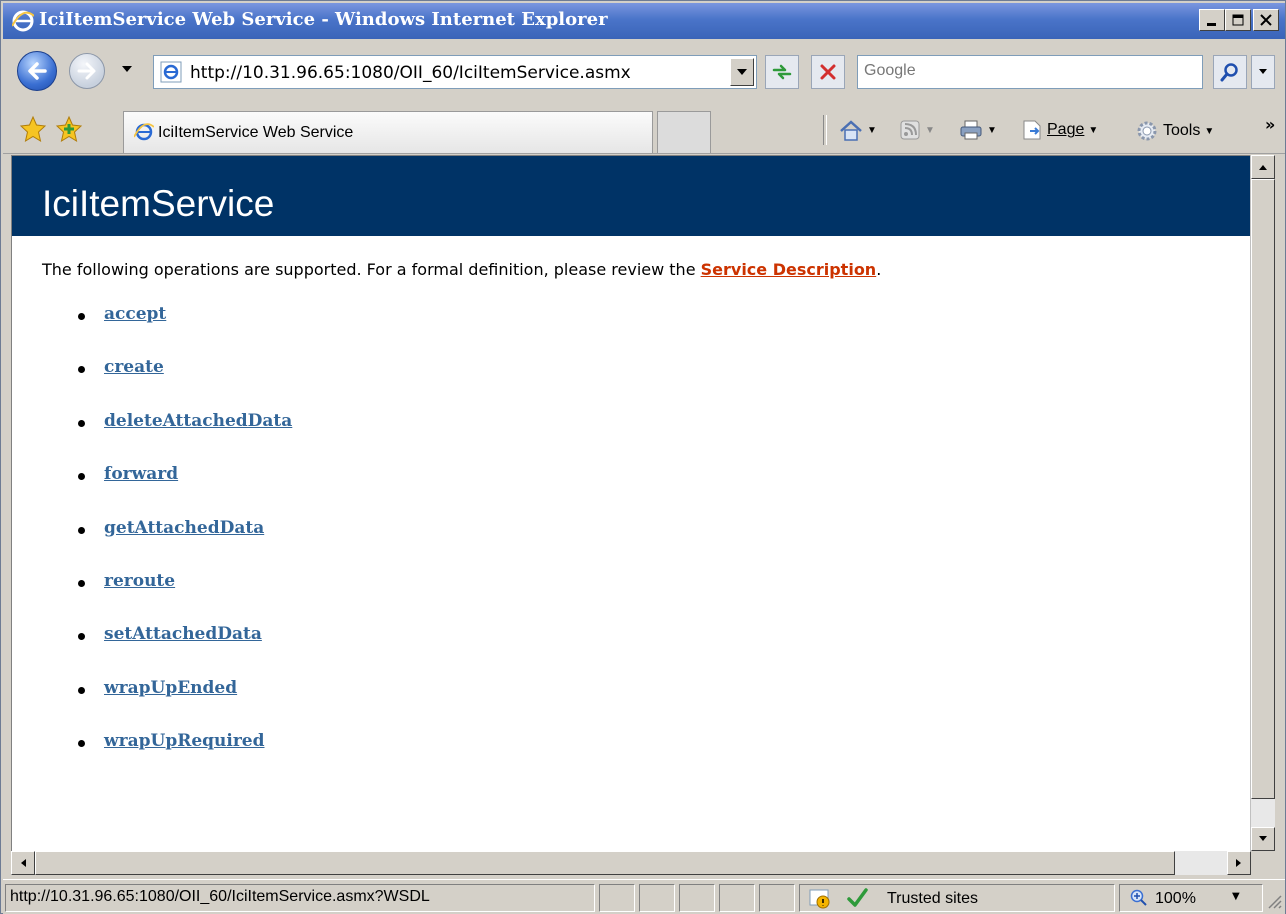  I want to click on arrow-down-icon, so click(1263, 838).